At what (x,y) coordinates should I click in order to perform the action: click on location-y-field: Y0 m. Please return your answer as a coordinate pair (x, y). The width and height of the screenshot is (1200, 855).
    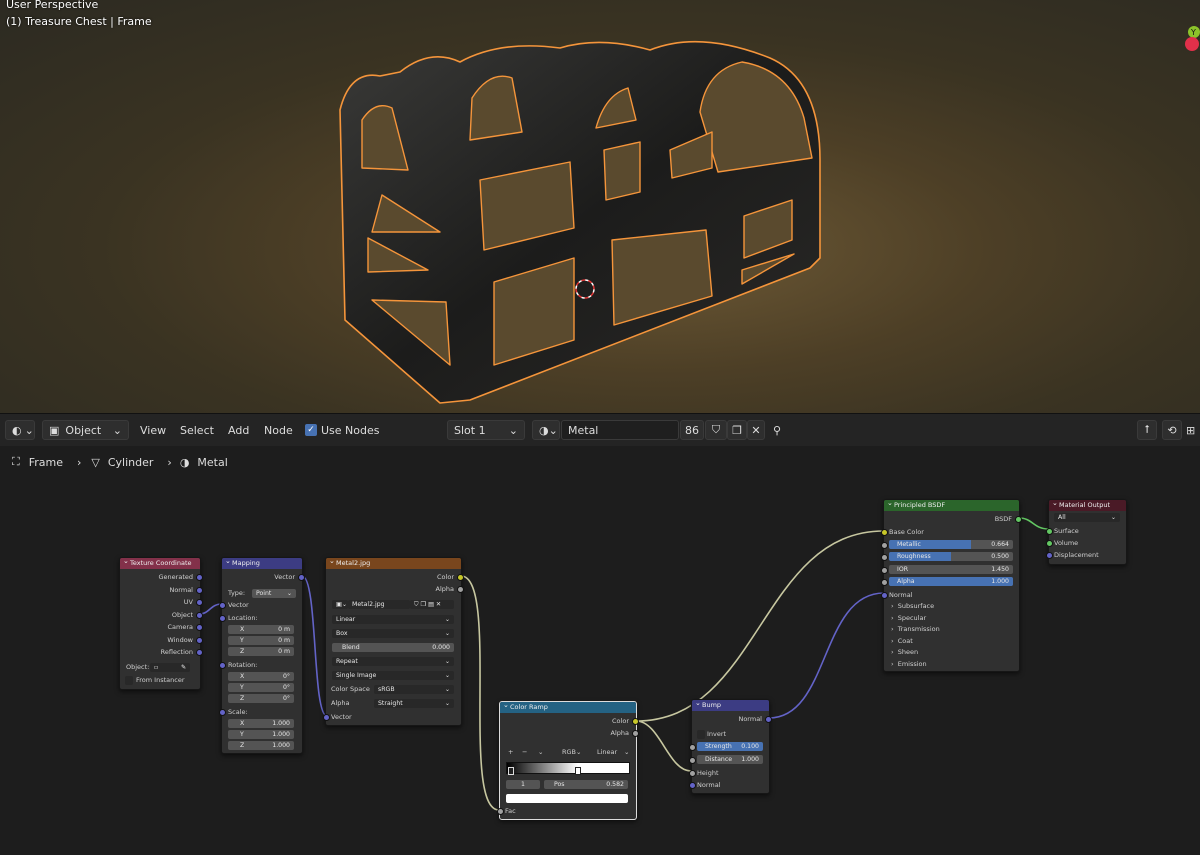
    Looking at the image, I should click on (261, 640).